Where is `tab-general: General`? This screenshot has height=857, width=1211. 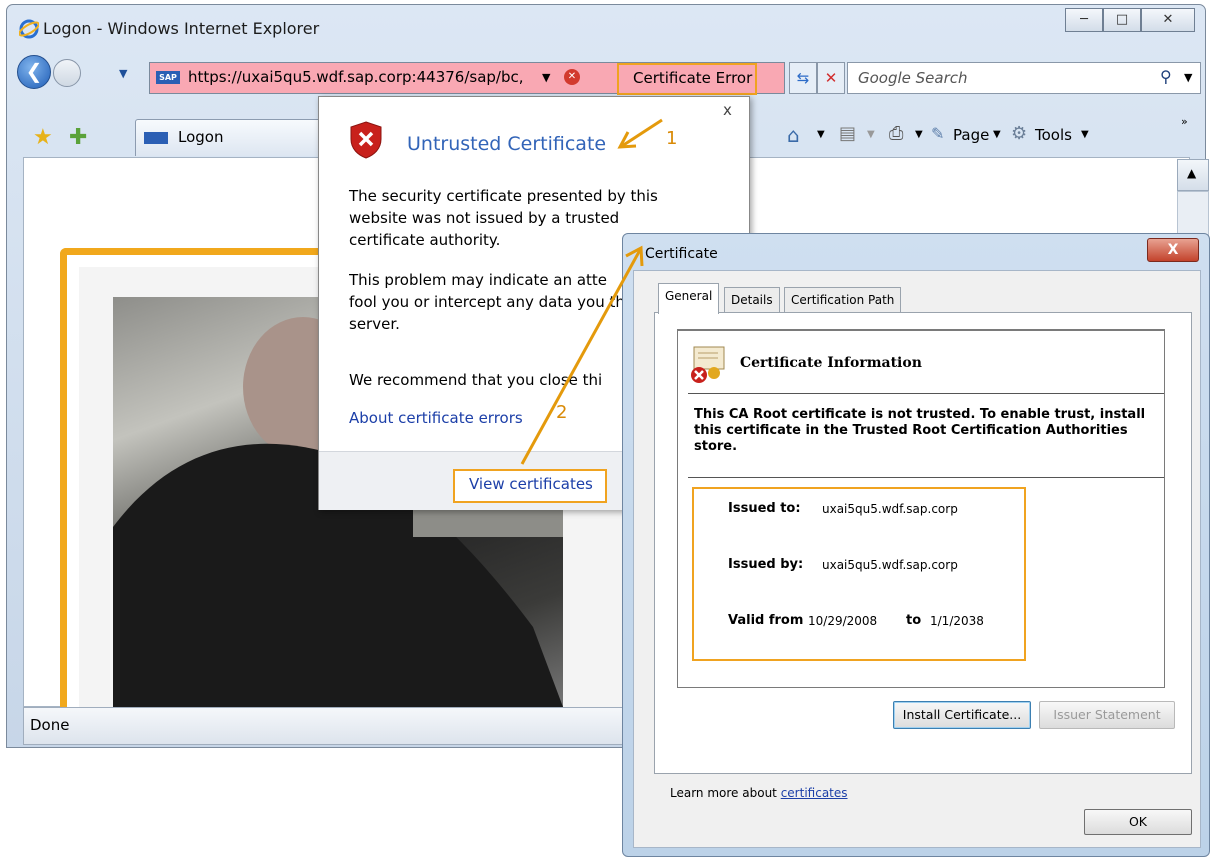 tab-general: General is located at coordinates (689, 298).